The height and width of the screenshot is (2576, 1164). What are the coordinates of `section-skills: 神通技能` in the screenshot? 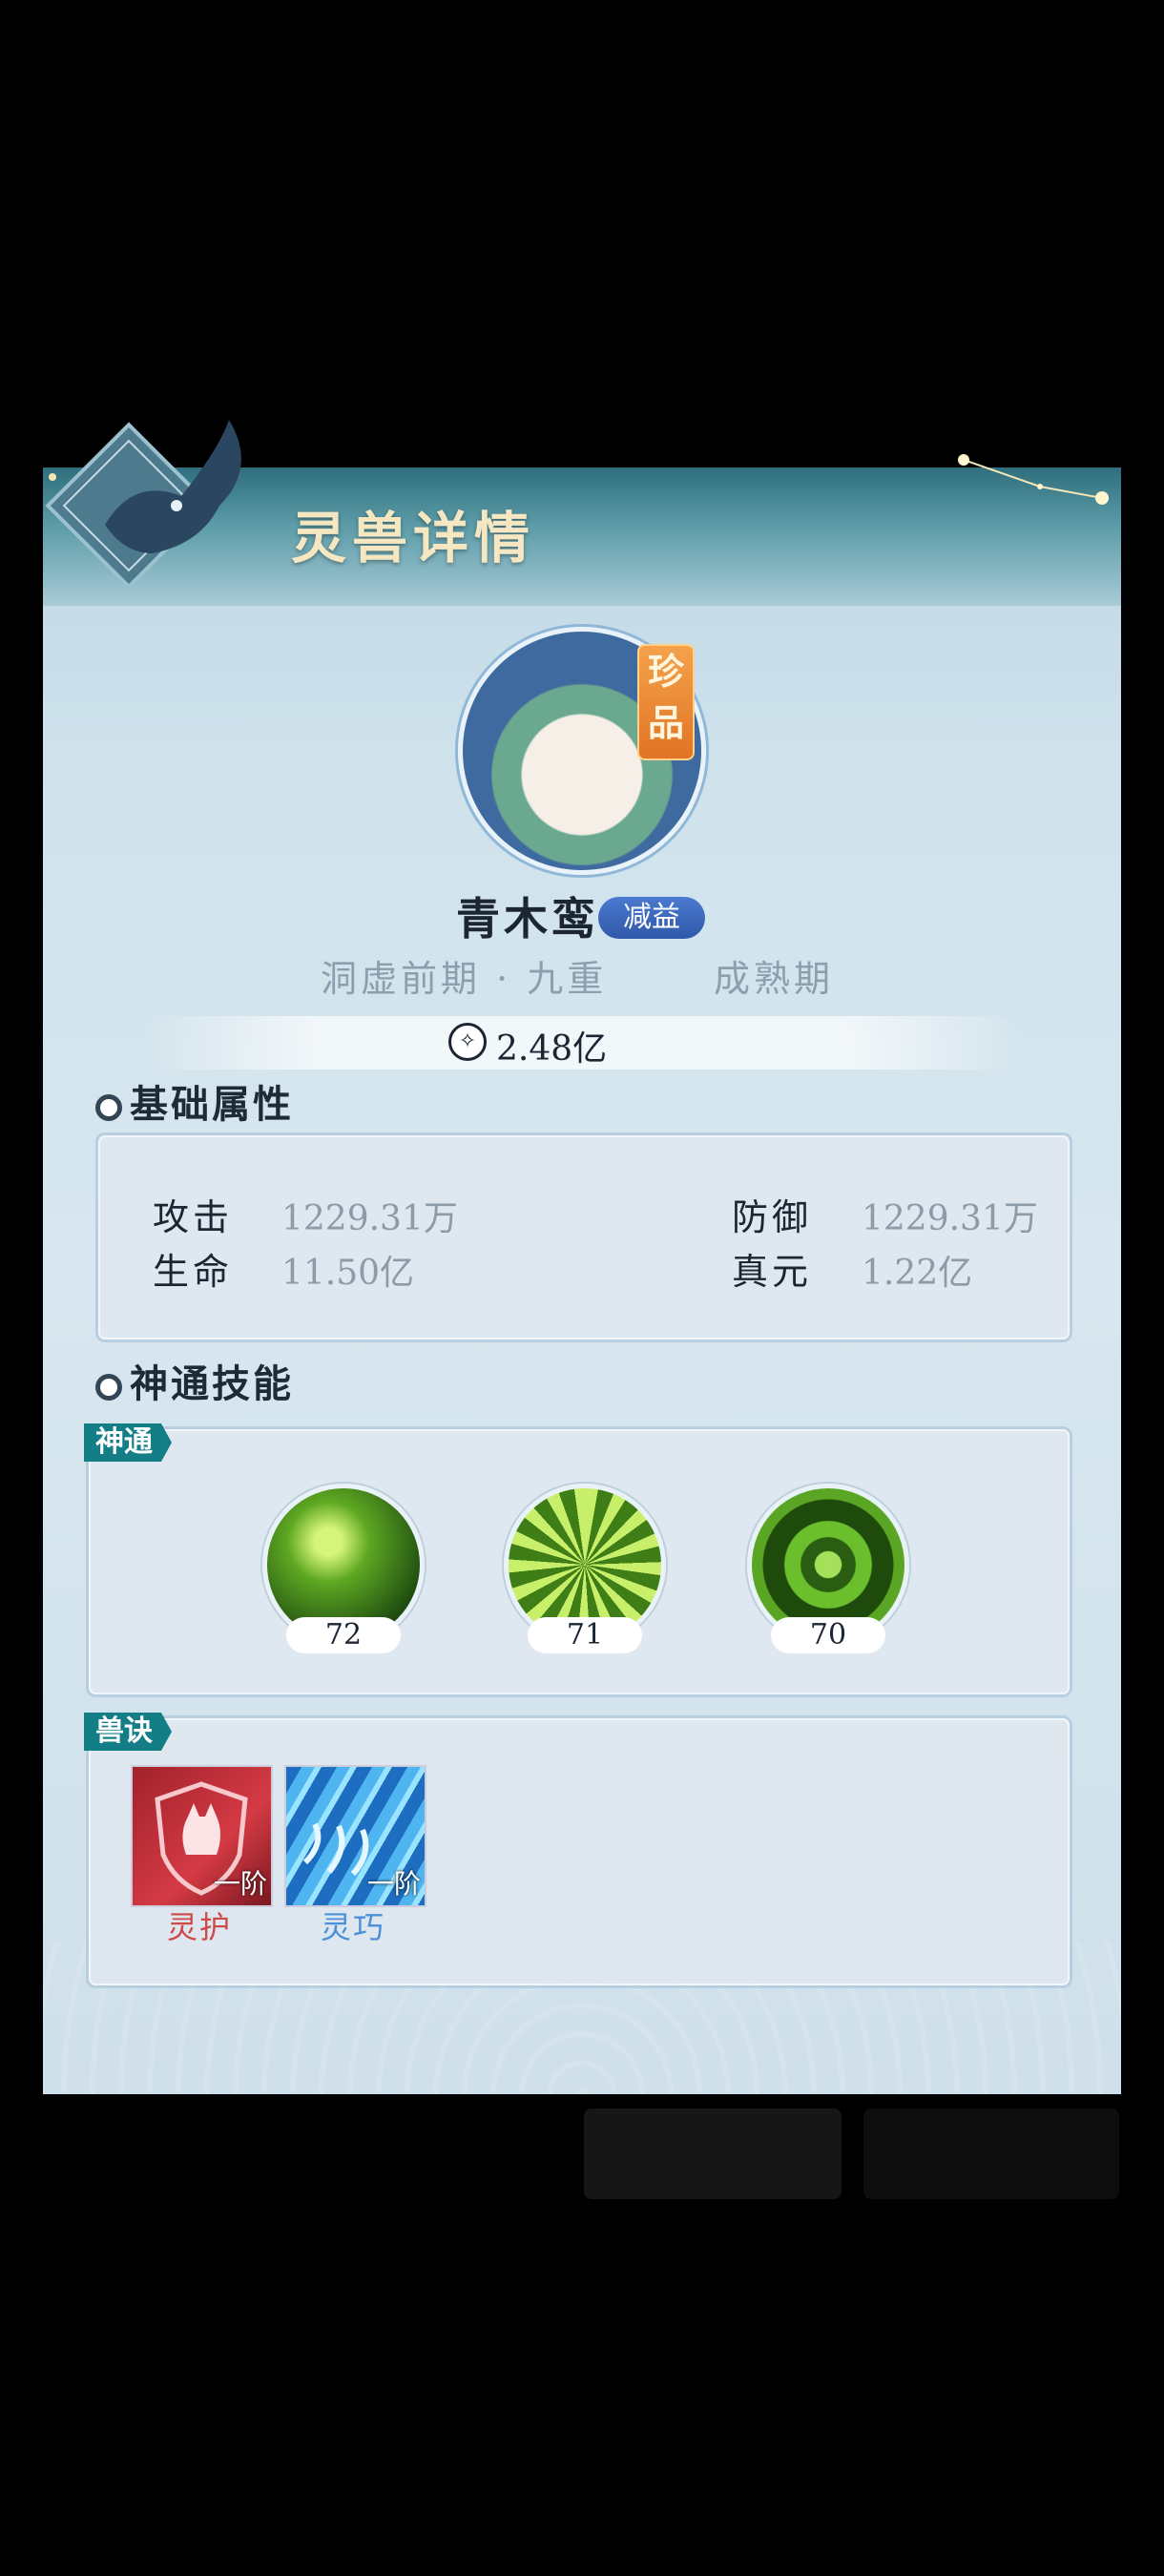 It's located at (194, 1380).